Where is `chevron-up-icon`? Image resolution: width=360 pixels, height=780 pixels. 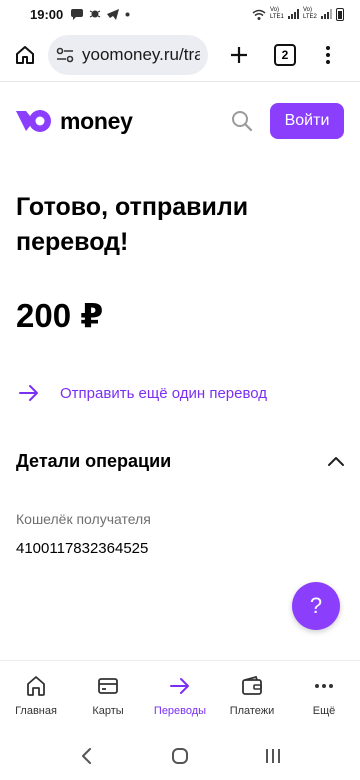
chevron-up-icon is located at coordinates (336, 461).